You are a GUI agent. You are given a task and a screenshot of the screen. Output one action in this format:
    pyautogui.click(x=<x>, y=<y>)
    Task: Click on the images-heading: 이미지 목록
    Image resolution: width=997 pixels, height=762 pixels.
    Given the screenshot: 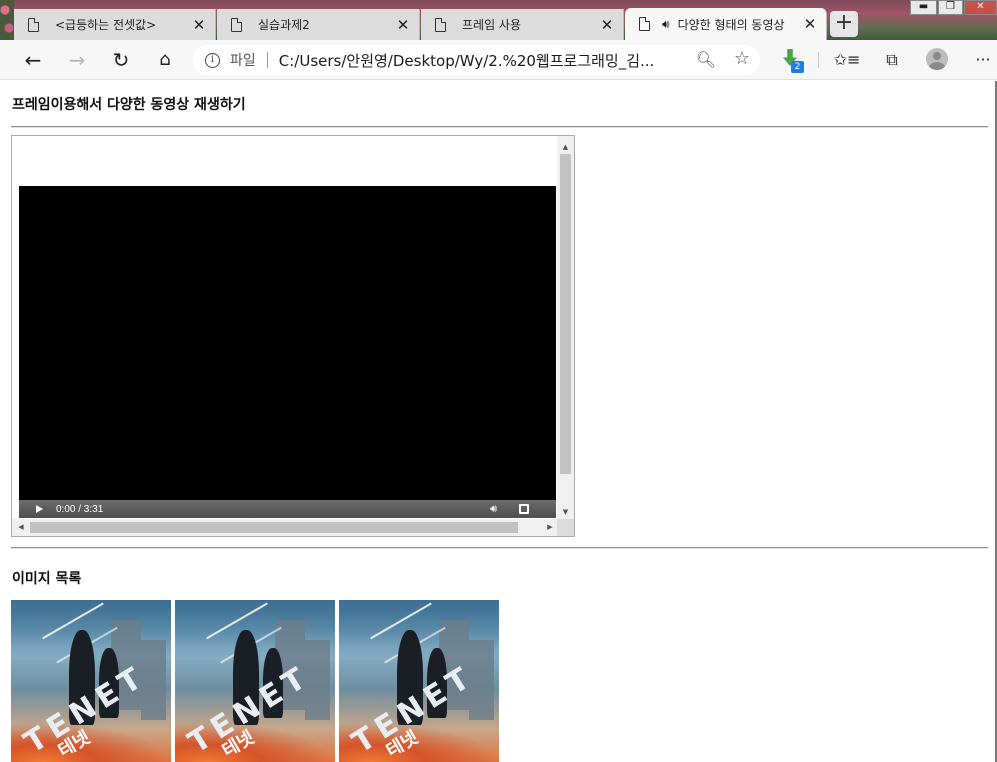 What is the action you would take?
    pyautogui.click(x=47, y=579)
    